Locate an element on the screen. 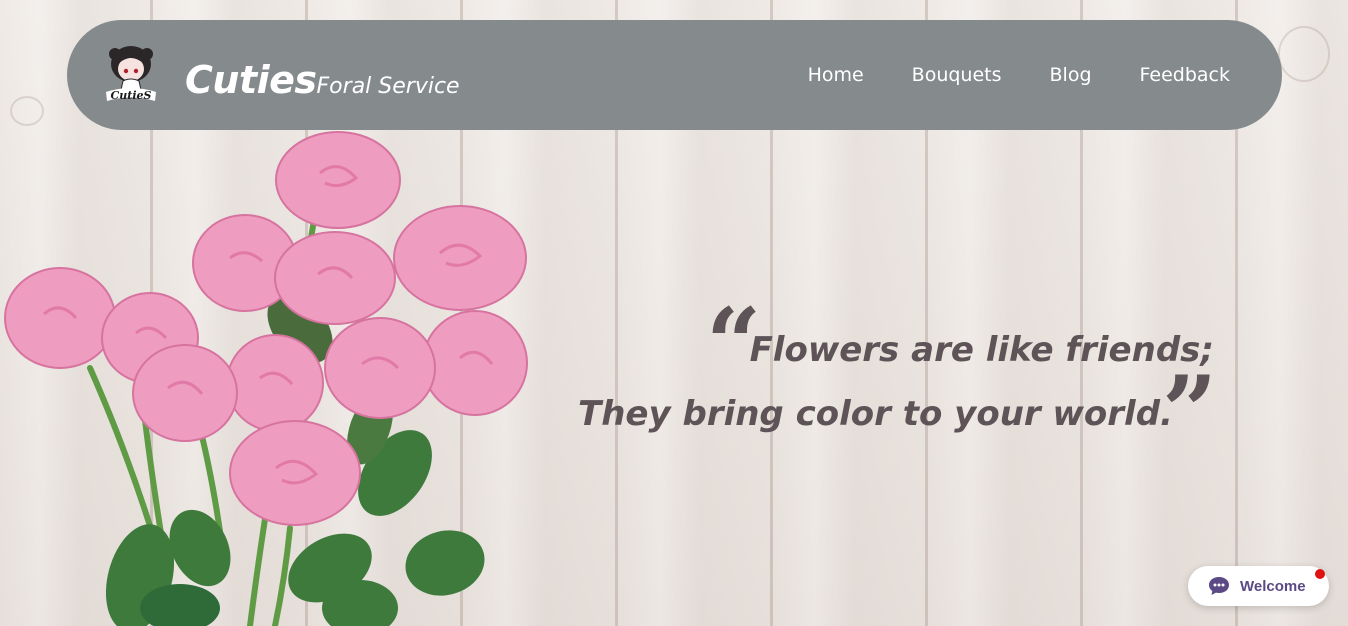  logo-text: CutieS is located at coordinates (131, 95).